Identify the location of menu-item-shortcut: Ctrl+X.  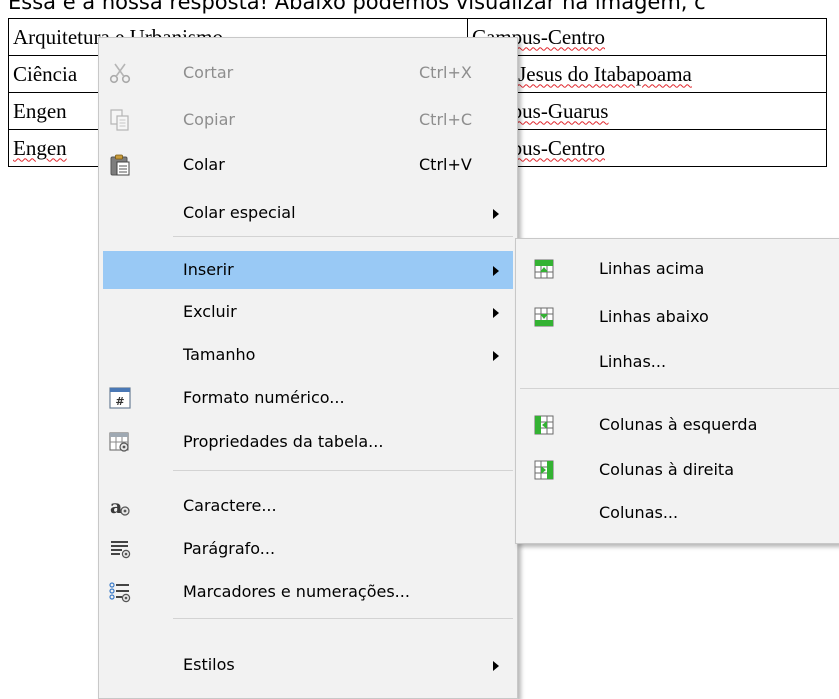
(445, 72).